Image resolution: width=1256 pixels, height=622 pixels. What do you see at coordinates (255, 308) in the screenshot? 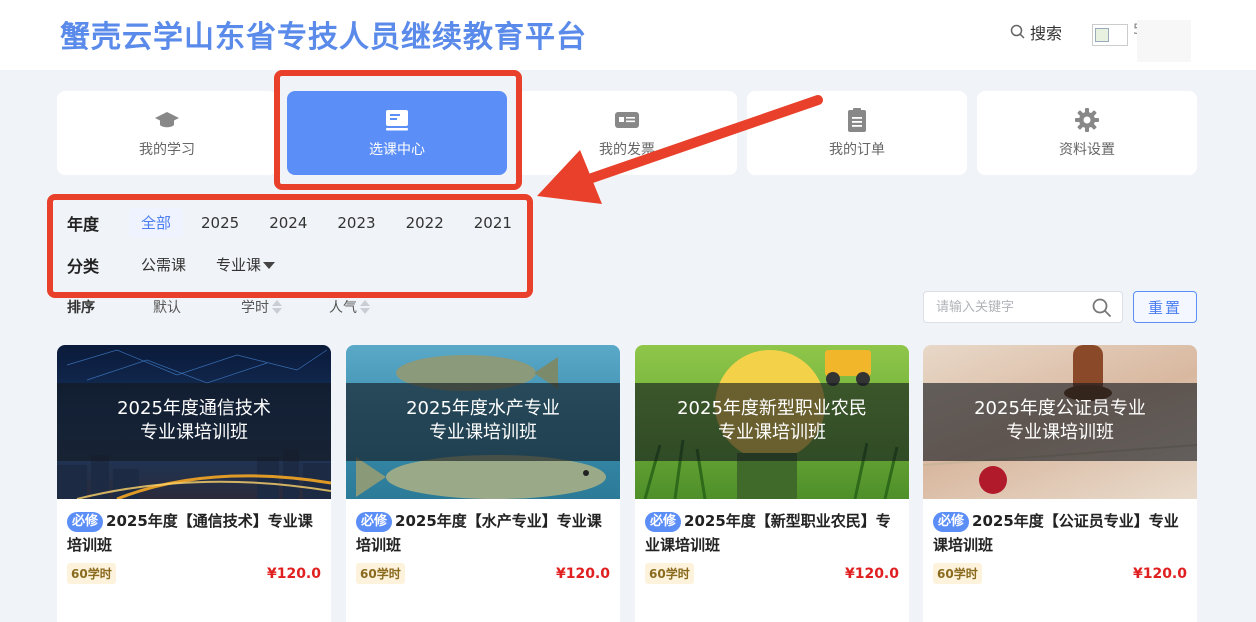
I see `sort-option-label: 学时` at bounding box center [255, 308].